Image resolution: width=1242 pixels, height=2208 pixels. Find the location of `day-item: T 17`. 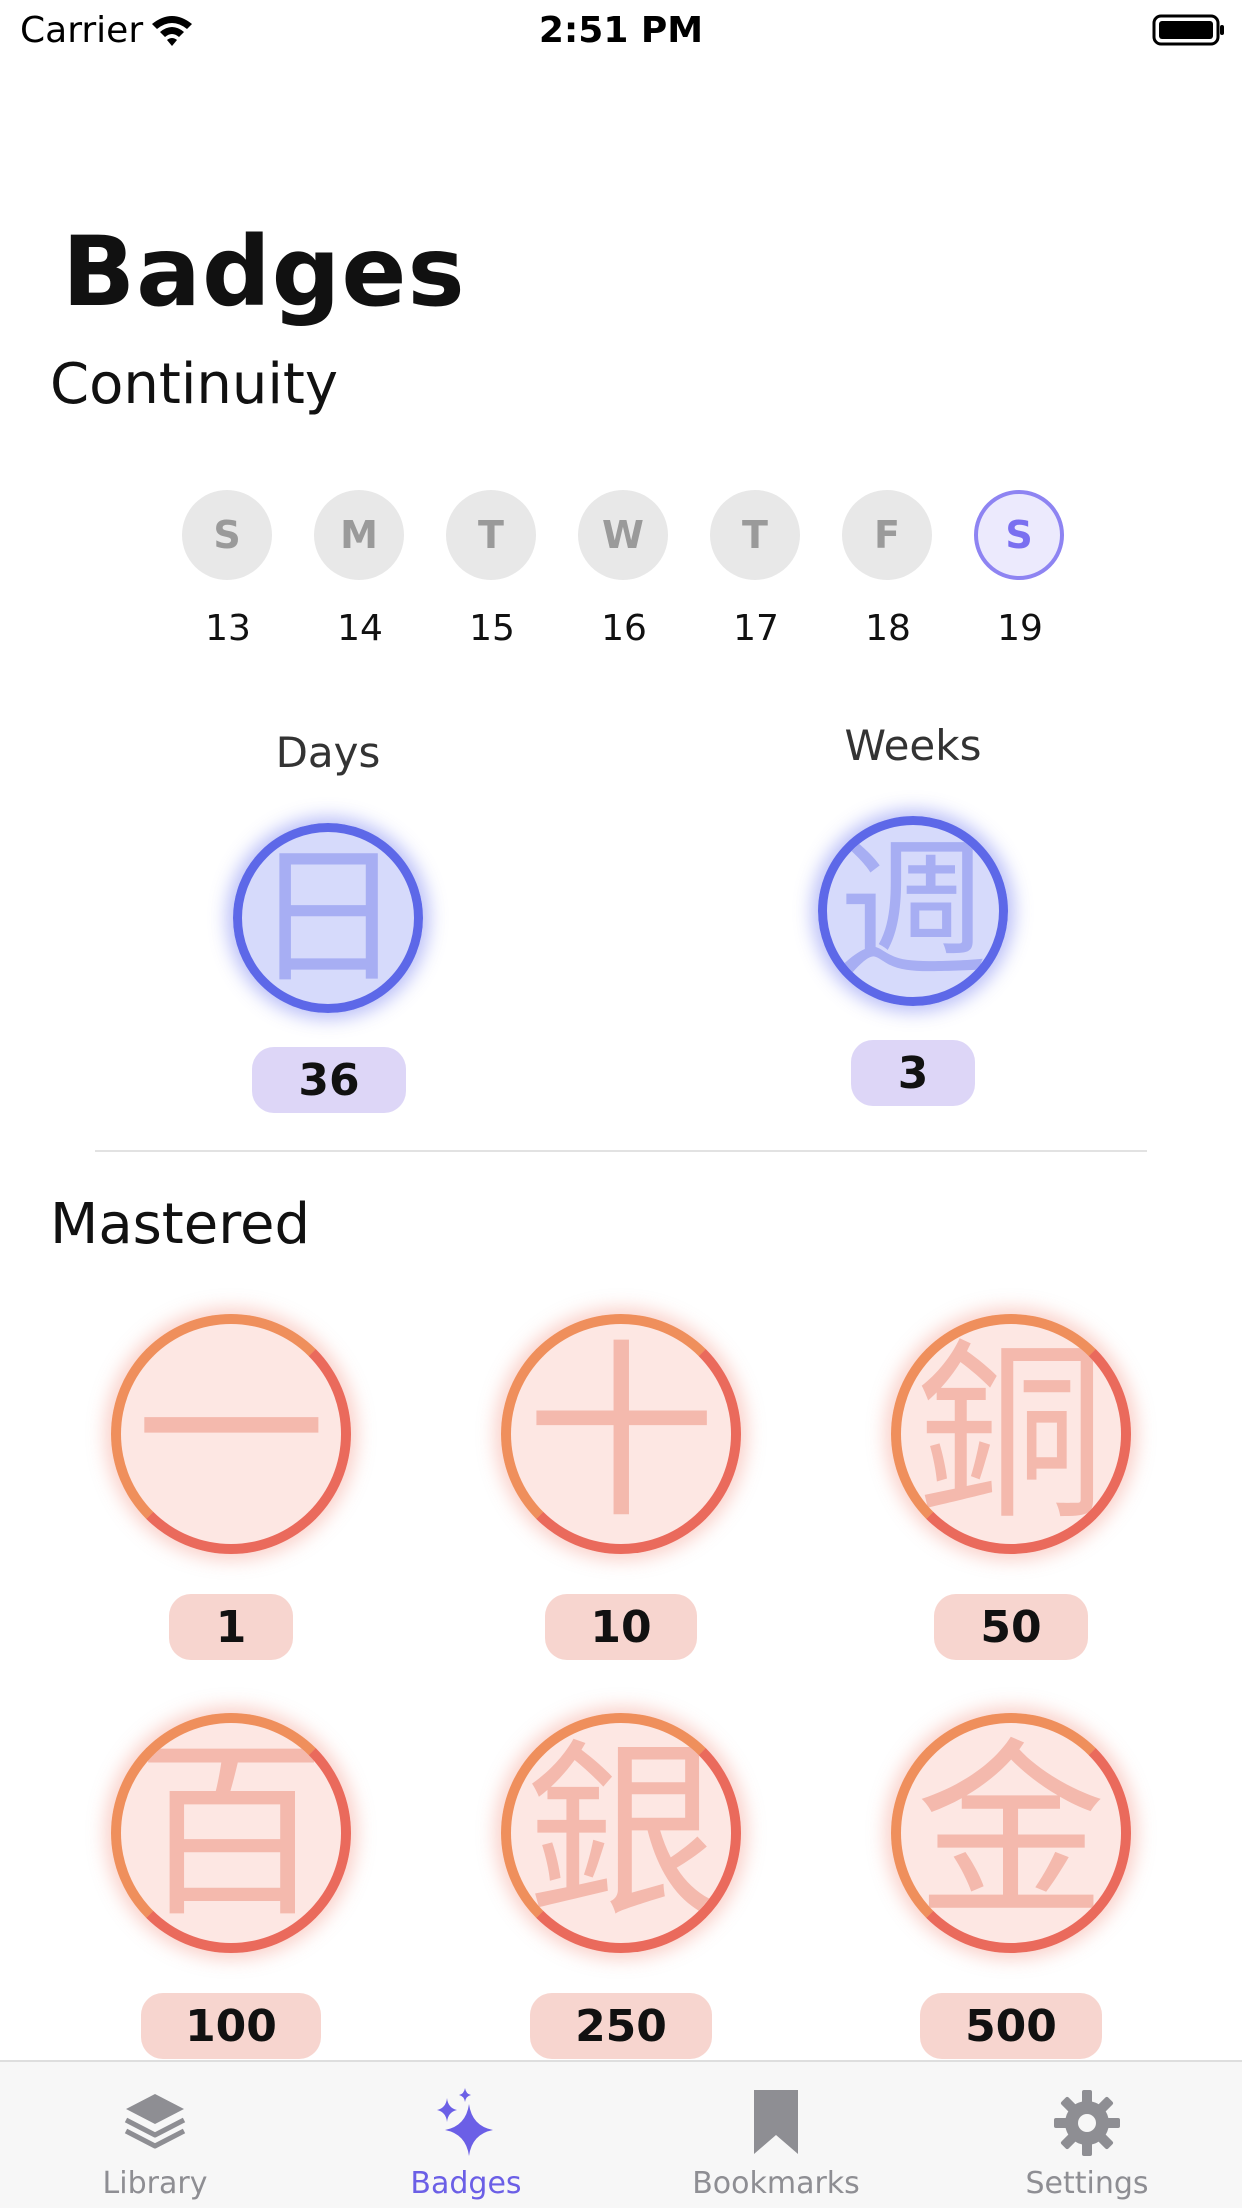

day-item: T 17 is located at coordinates (756, 575).